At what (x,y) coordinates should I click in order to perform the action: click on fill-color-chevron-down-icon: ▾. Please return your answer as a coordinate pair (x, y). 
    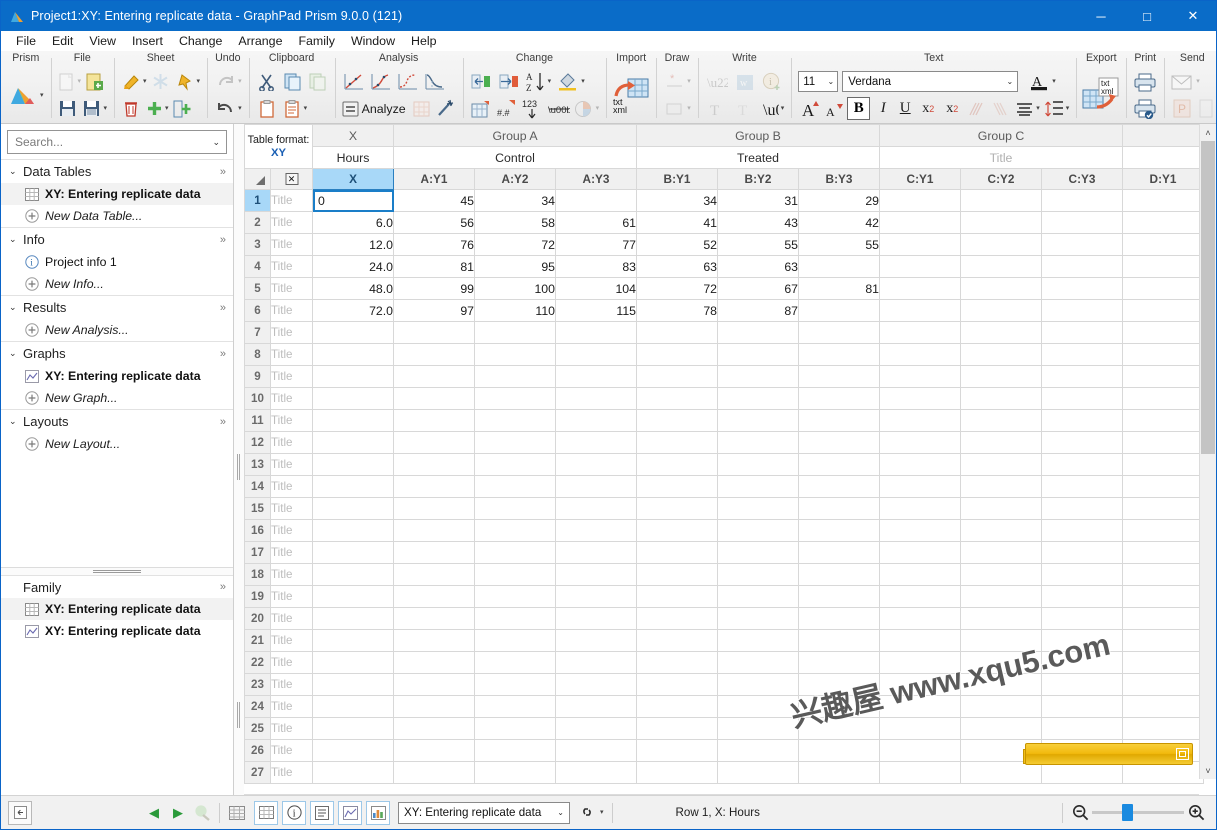
    Looking at the image, I should click on (583, 81).